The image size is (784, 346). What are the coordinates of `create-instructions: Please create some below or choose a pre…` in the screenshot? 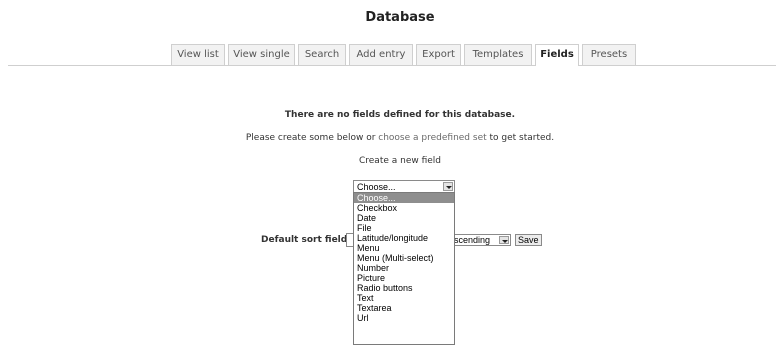 It's located at (392, 138).